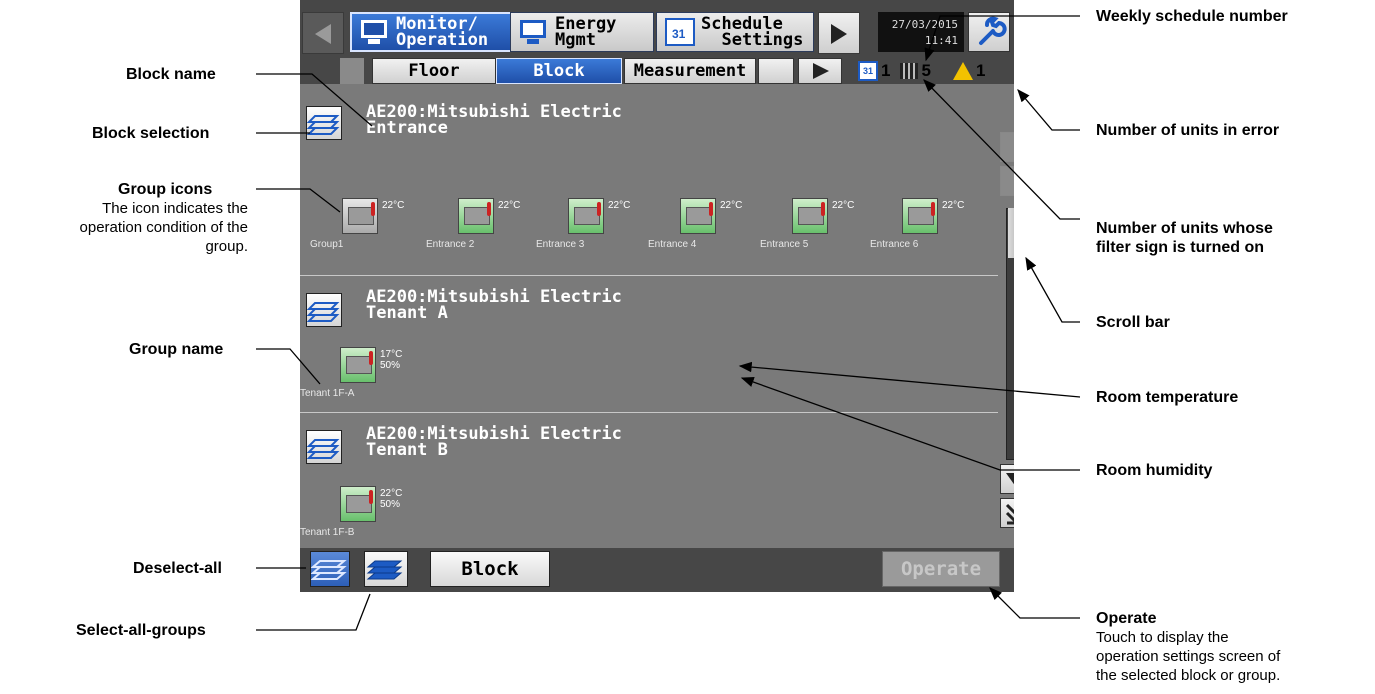 Image resolution: width=1375 pixels, height=694 pixels. Describe the element at coordinates (1167, 397) in the screenshot. I see `callout-room-temperature: Room temperature` at that location.